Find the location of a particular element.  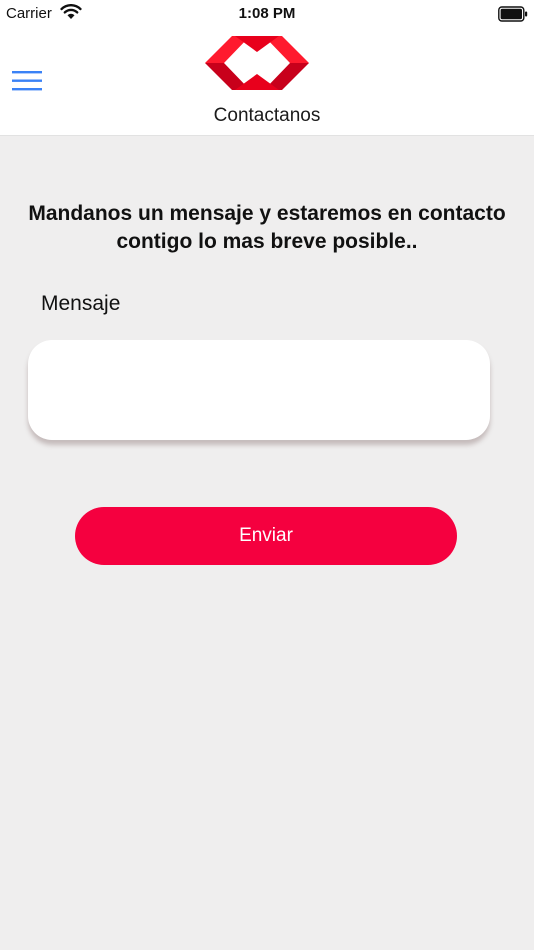

message-label: Mensaje is located at coordinates (81, 303).